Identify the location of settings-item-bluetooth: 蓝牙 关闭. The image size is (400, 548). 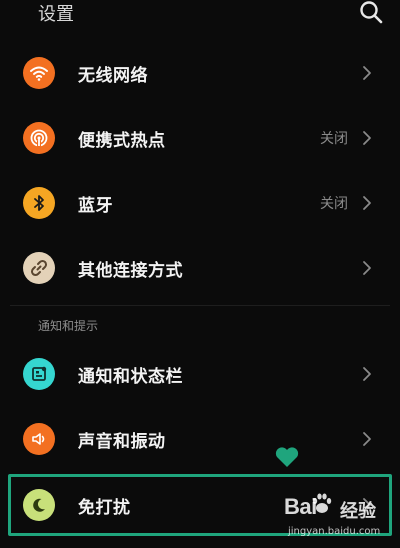
(200, 203).